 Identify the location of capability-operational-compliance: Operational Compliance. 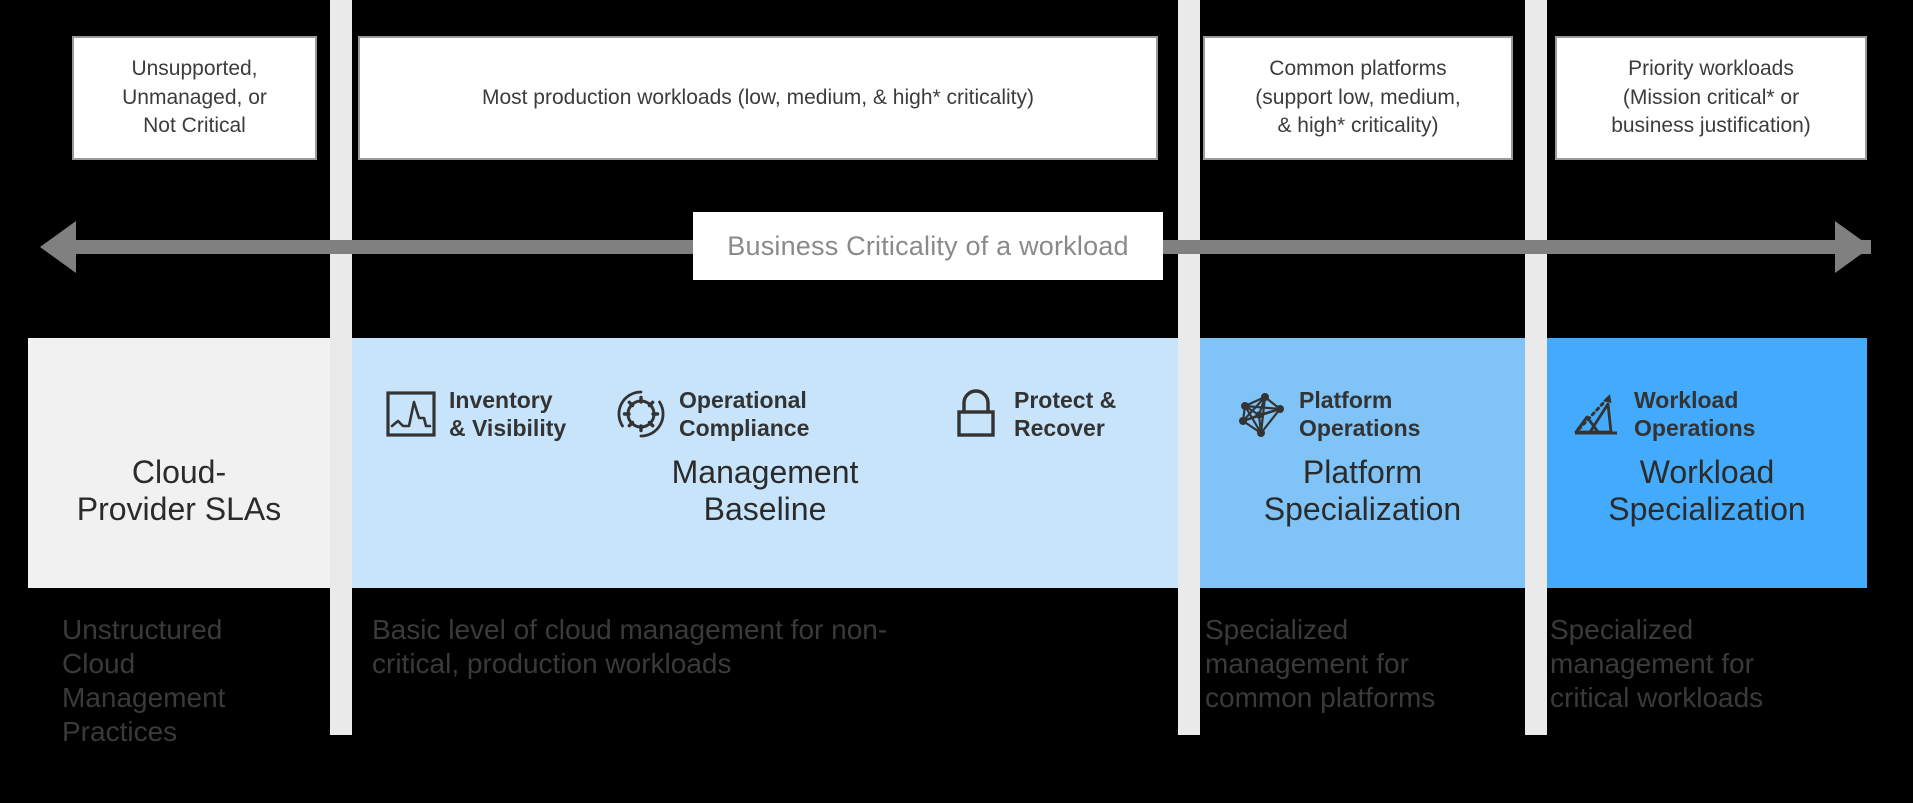
(712, 414).